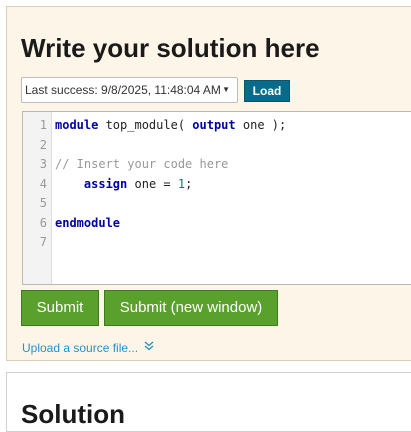  What do you see at coordinates (267, 91) in the screenshot?
I see `load-button: Load` at bounding box center [267, 91].